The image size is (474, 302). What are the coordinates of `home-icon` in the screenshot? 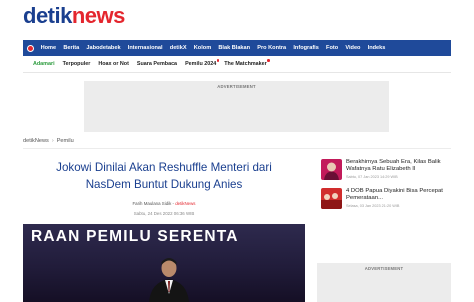 It's located at (30, 48).